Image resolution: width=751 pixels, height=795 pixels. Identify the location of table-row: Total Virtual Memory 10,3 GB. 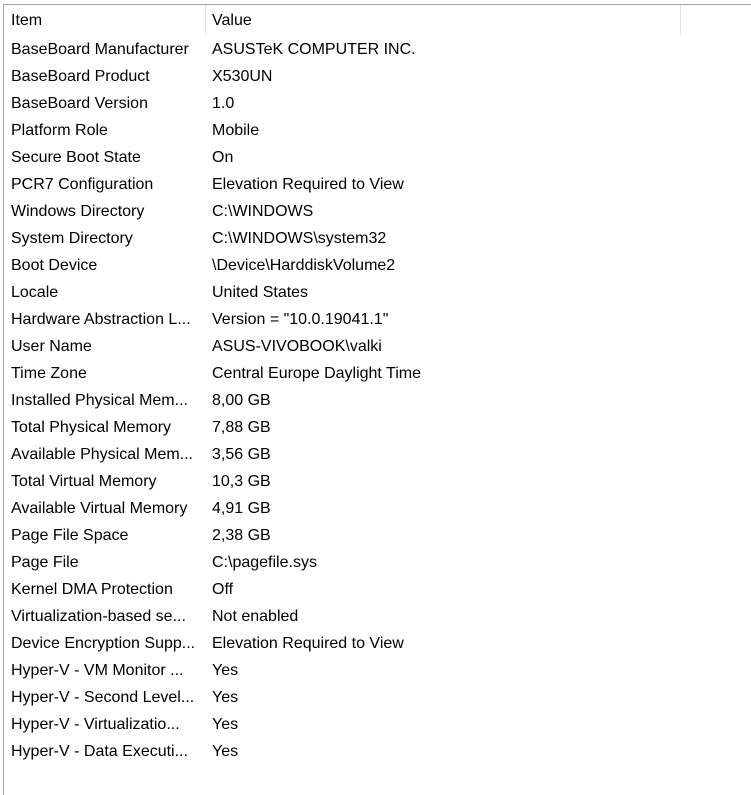
(212, 481).